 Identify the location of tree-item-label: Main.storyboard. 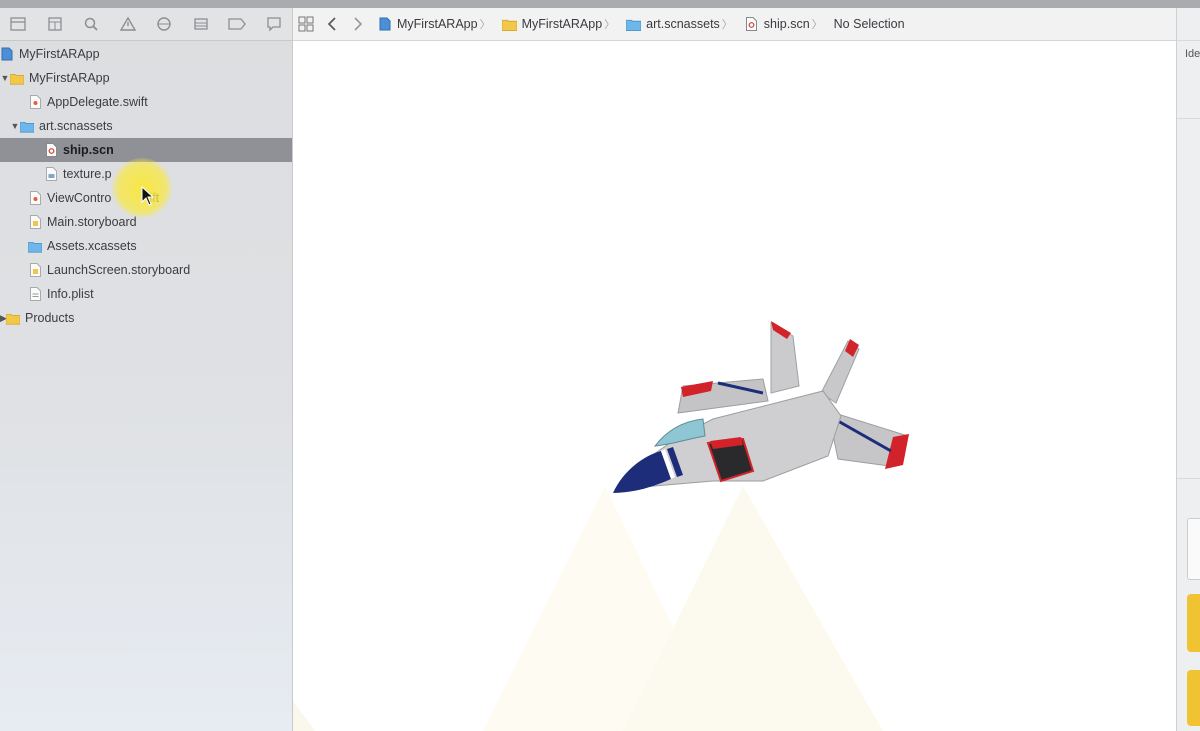
(92, 222).